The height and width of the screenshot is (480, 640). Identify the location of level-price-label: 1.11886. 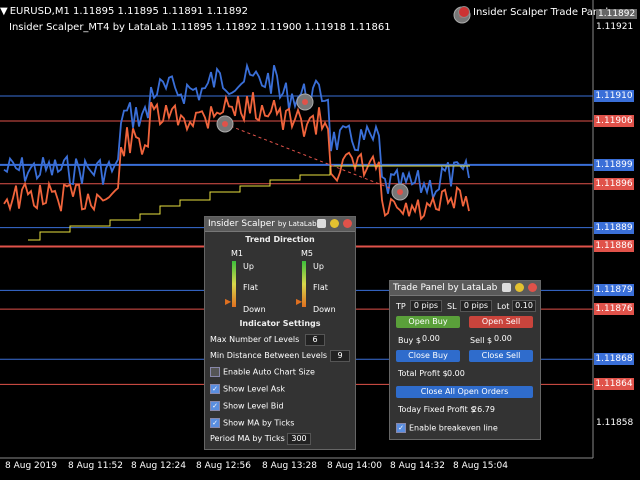
(614, 246).